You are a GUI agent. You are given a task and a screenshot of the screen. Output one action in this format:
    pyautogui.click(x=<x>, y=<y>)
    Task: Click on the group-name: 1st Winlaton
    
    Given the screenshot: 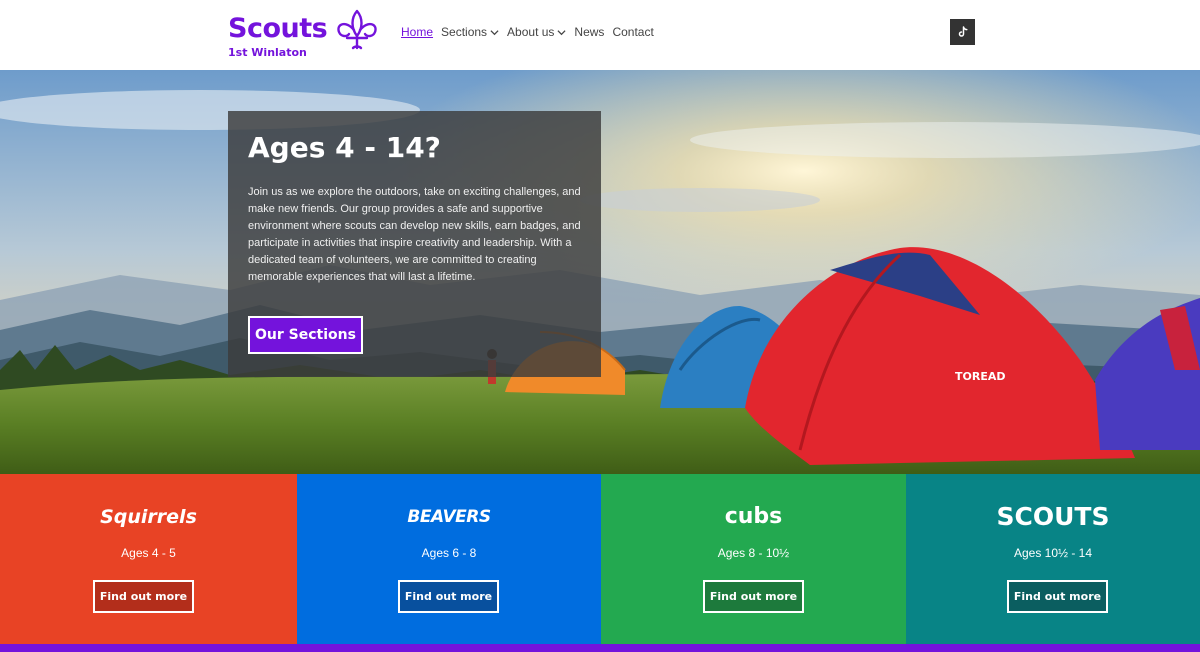 What is the action you would take?
    pyautogui.click(x=267, y=52)
    